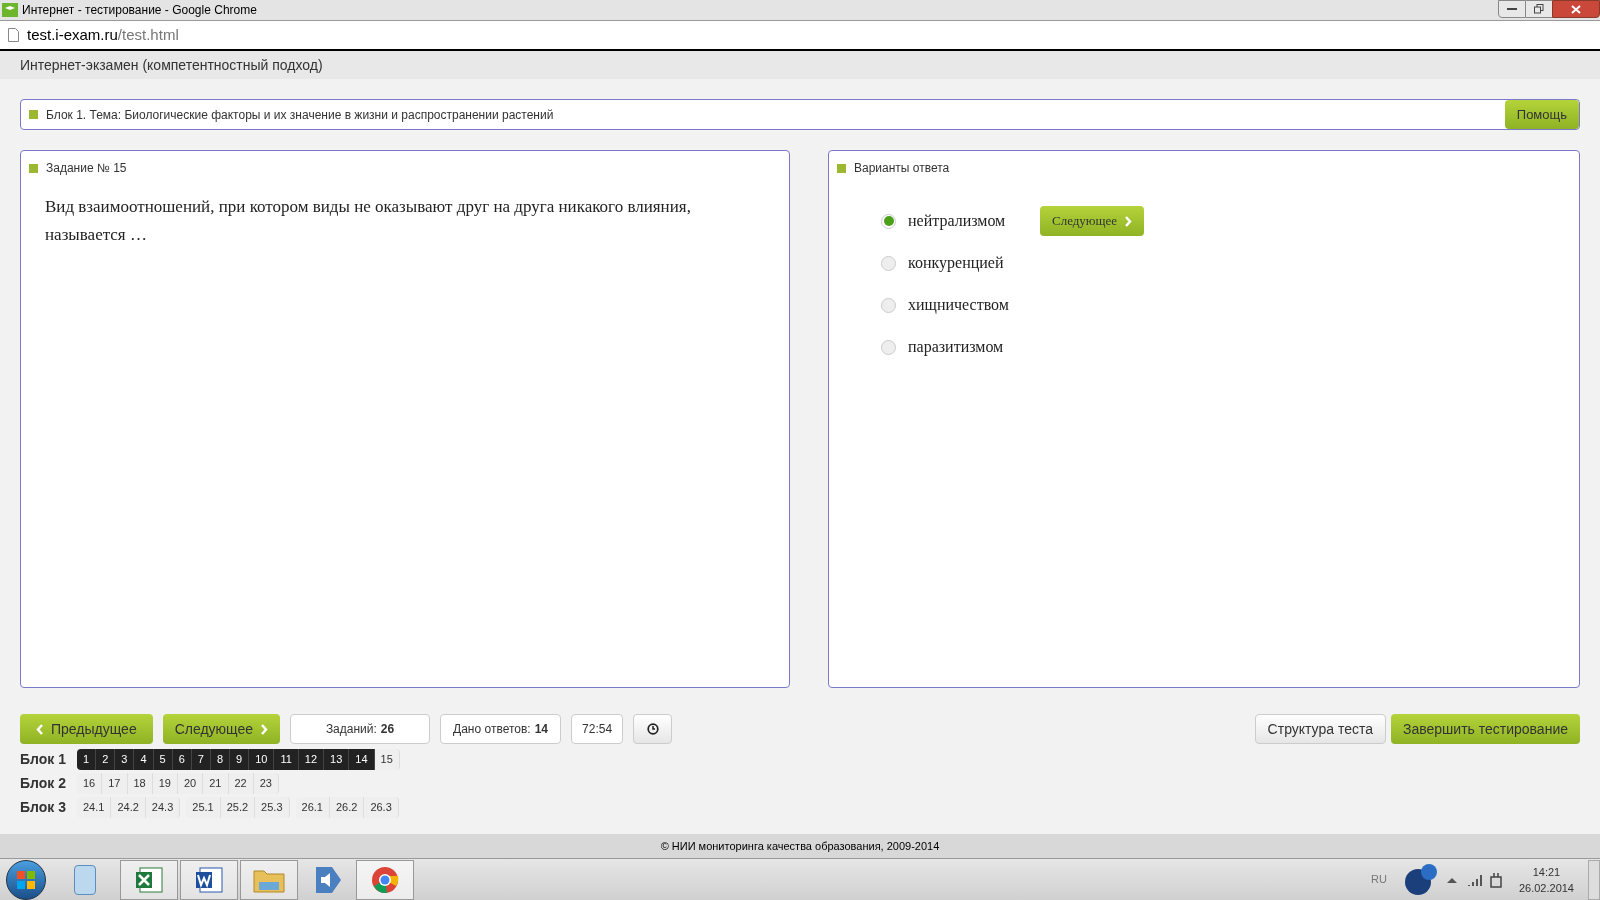  I want to click on structure-button: Структура теста, so click(1320, 729).